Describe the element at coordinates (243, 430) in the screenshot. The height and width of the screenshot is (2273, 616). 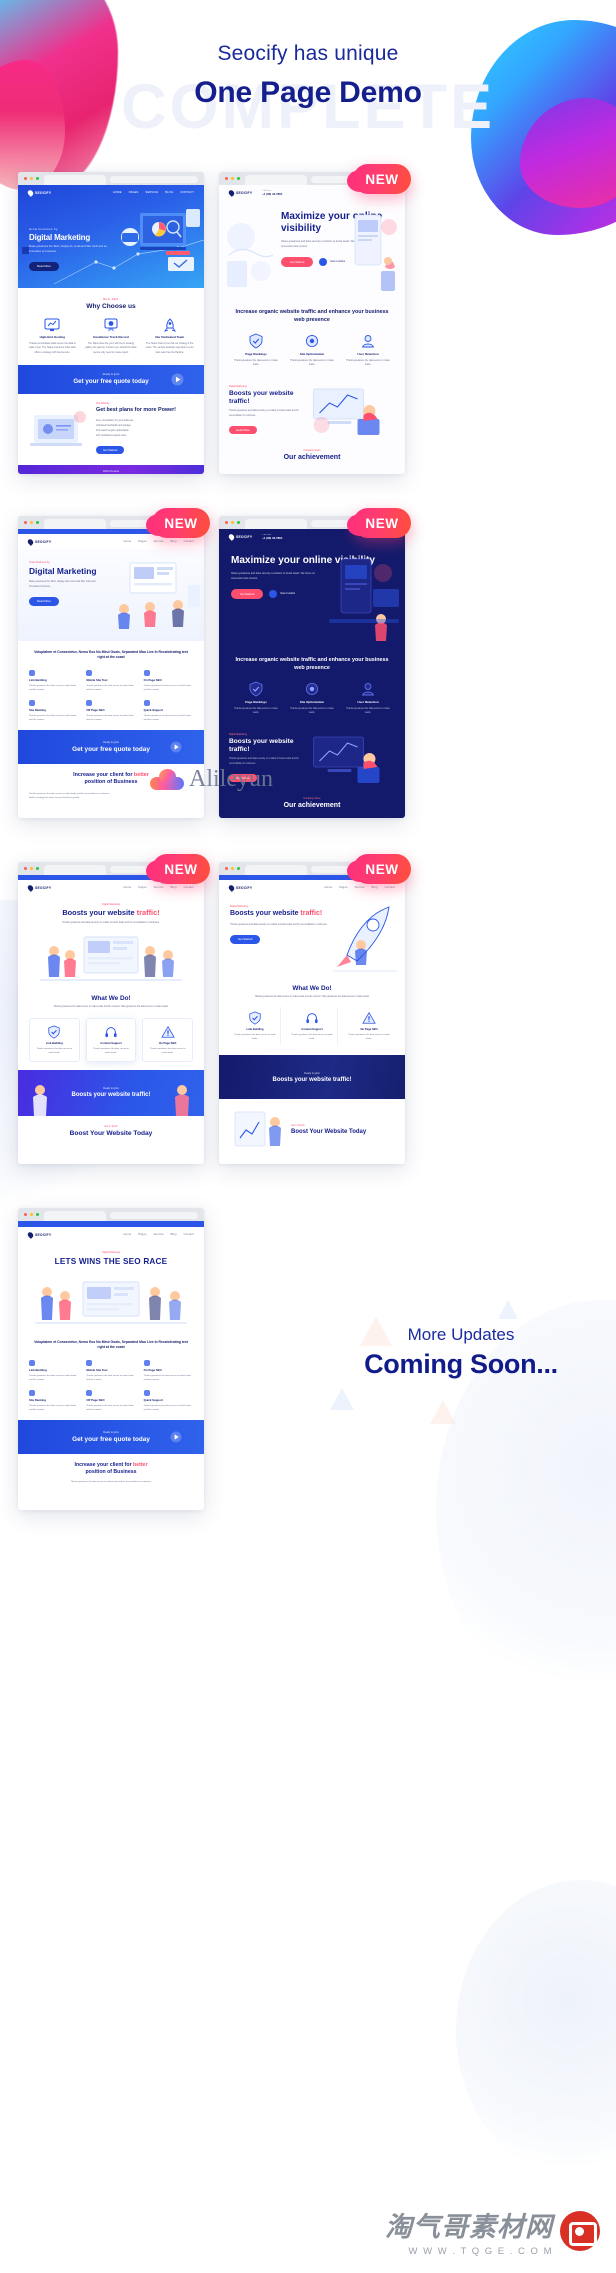
I see `boost-cta-button: Read More` at that location.